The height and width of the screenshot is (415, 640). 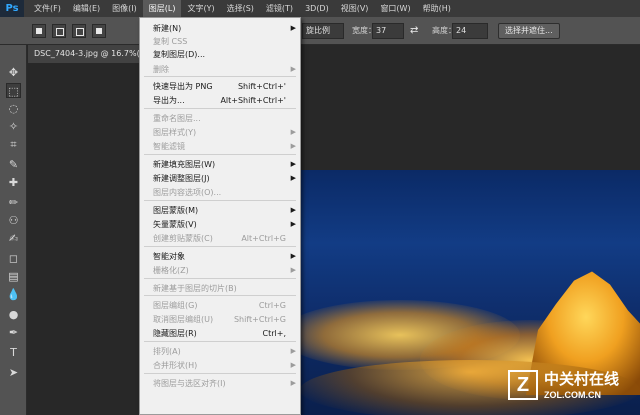 What do you see at coordinates (195, 288) in the screenshot?
I see `menu-item-label: 新建基于图层的切片(B)` at bounding box center [195, 288].